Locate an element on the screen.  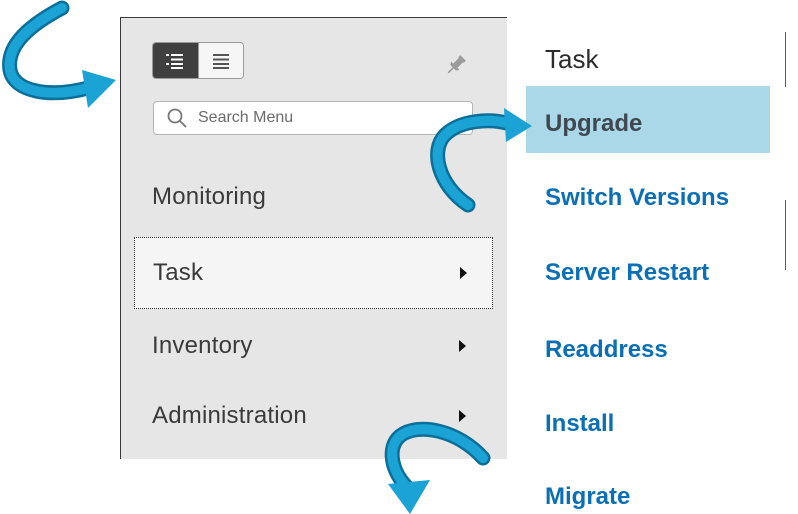
pin-icon is located at coordinates (456, 65).